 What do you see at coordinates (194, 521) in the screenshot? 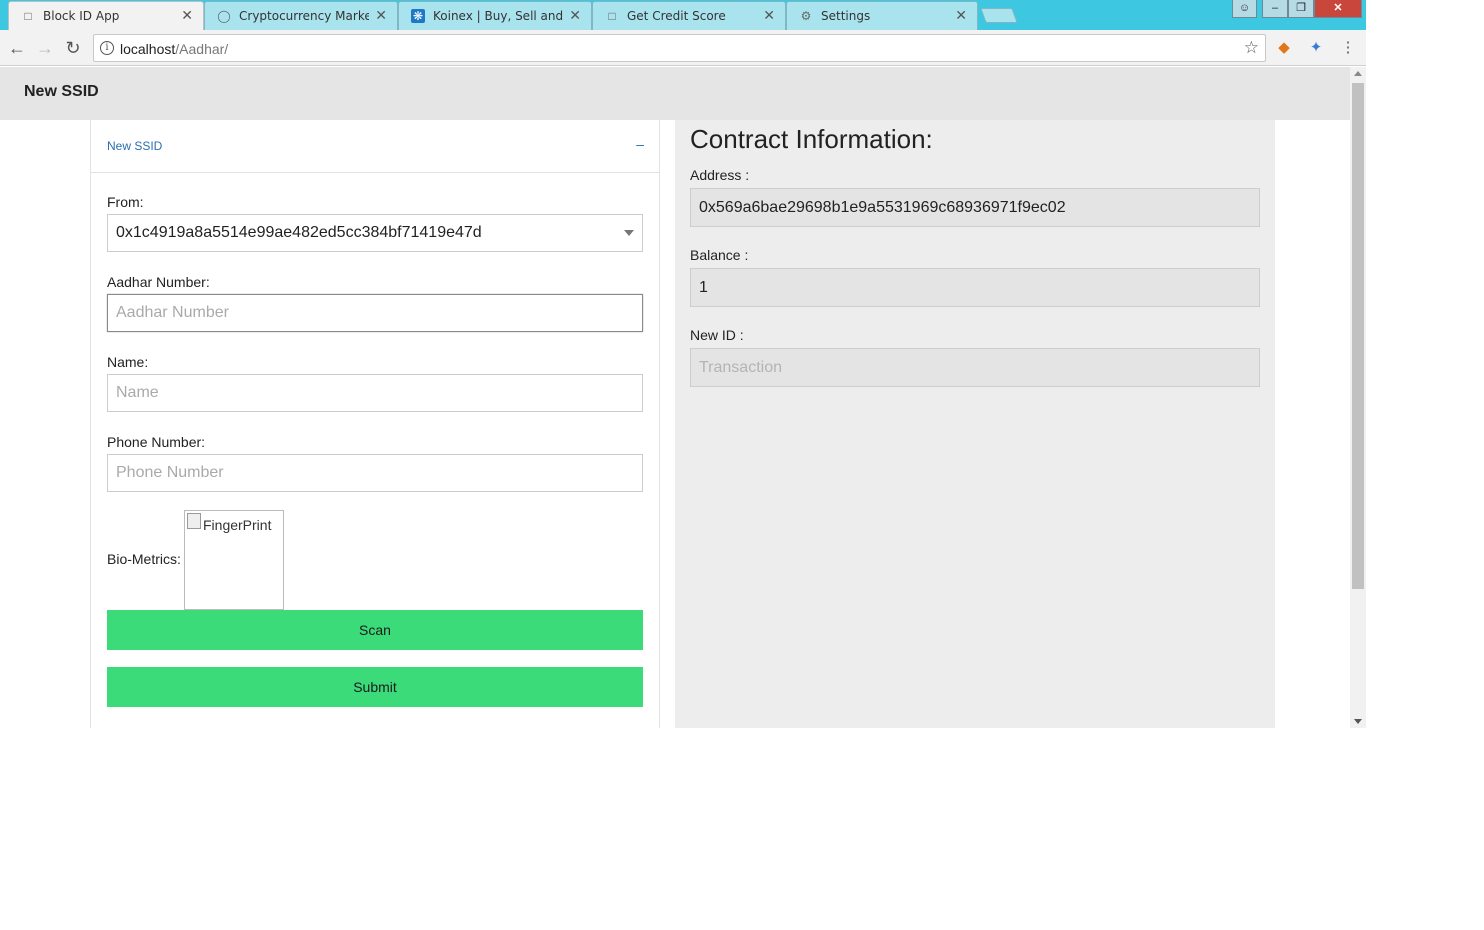
I see `broken-image-icon` at bounding box center [194, 521].